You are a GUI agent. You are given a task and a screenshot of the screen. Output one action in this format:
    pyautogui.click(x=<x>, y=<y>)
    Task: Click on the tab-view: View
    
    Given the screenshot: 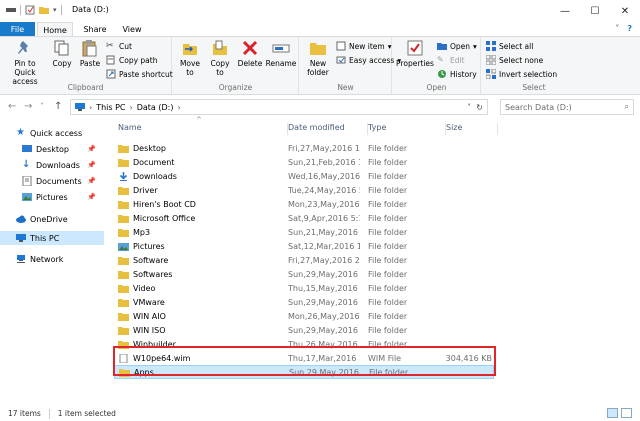 What is the action you would take?
    pyautogui.click(x=132, y=29)
    